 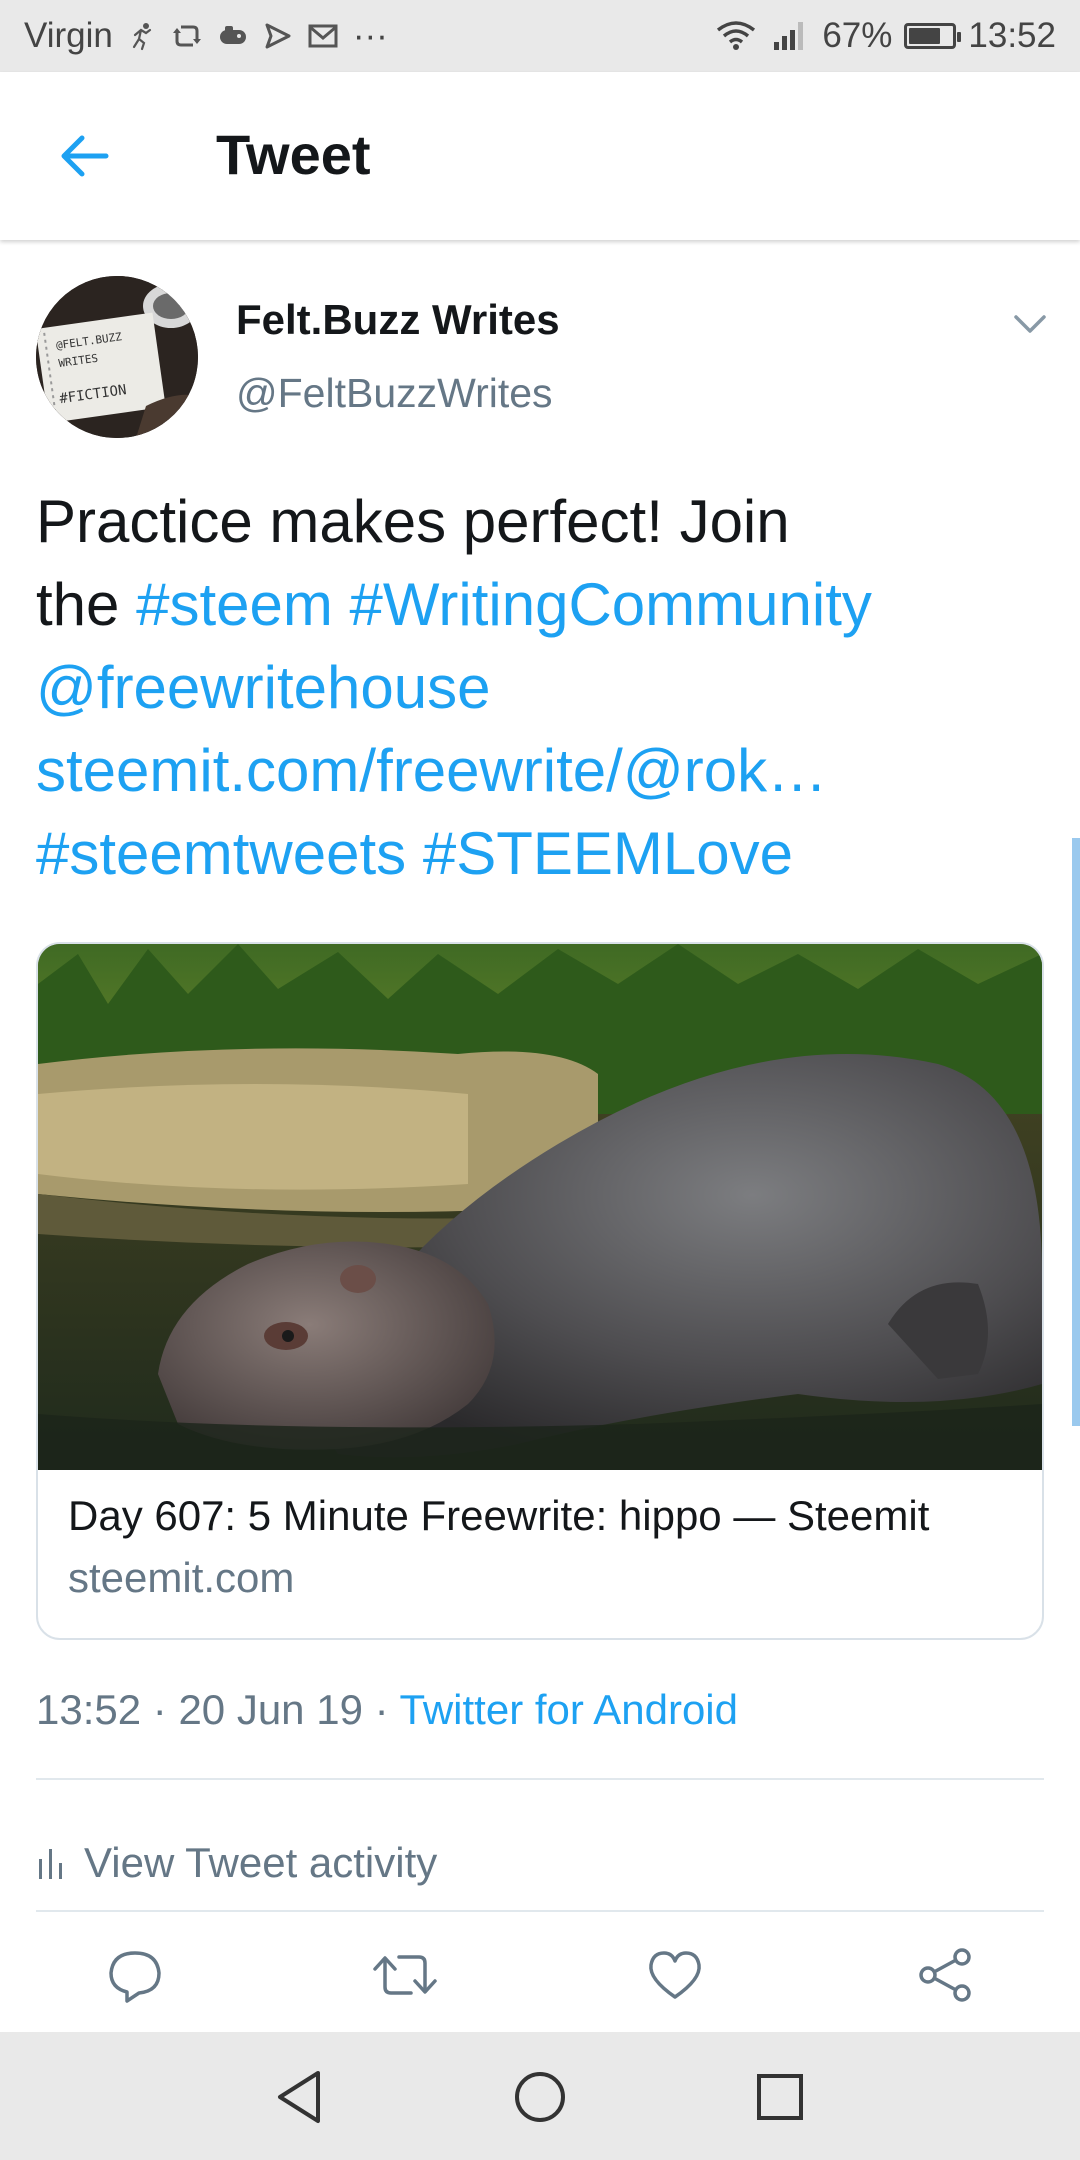 I want to click on author-handle: @FeltBuzzWrites, so click(x=394, y=393).